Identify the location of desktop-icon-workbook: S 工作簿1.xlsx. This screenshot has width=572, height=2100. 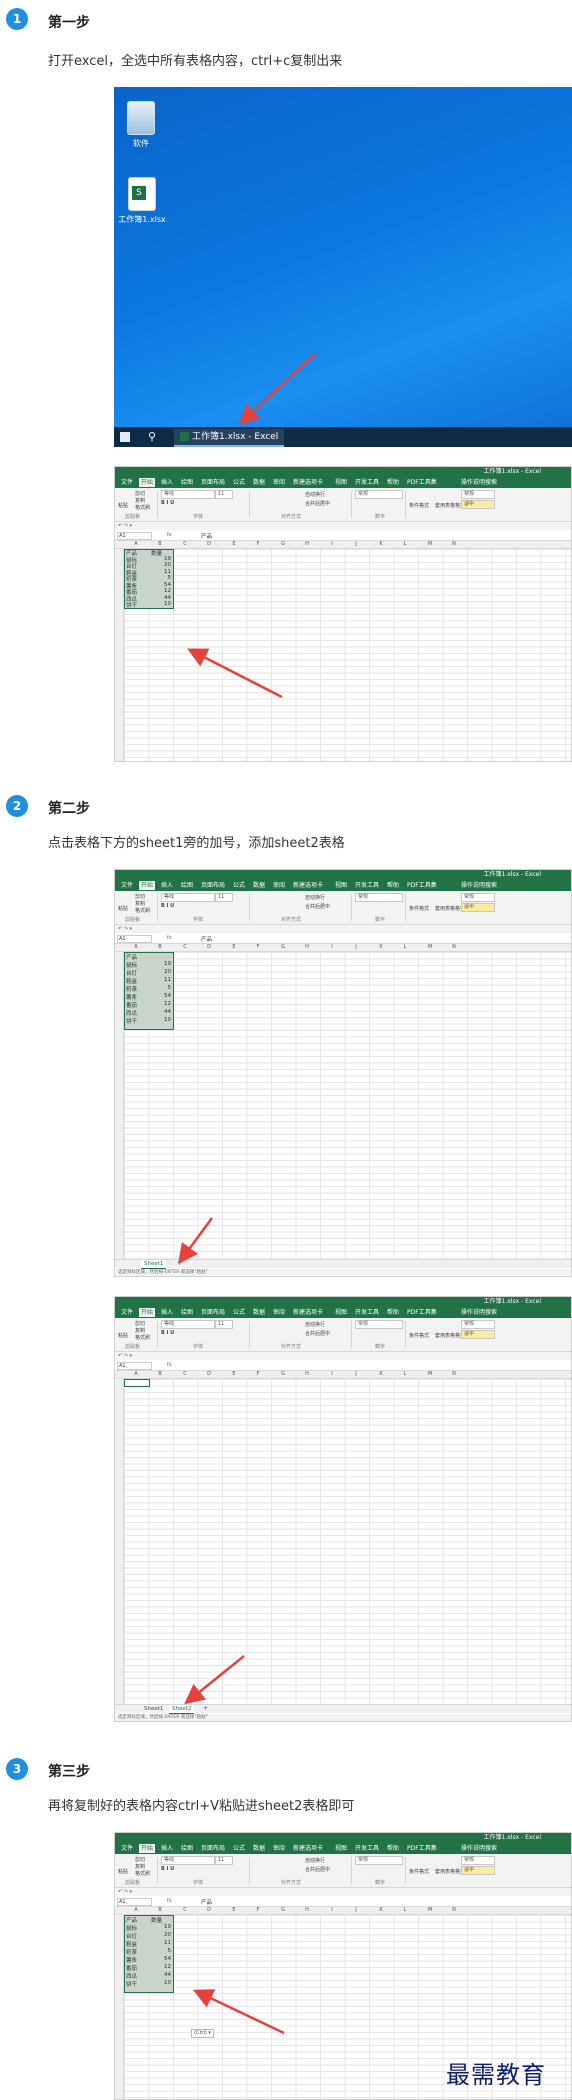
(143, 201).